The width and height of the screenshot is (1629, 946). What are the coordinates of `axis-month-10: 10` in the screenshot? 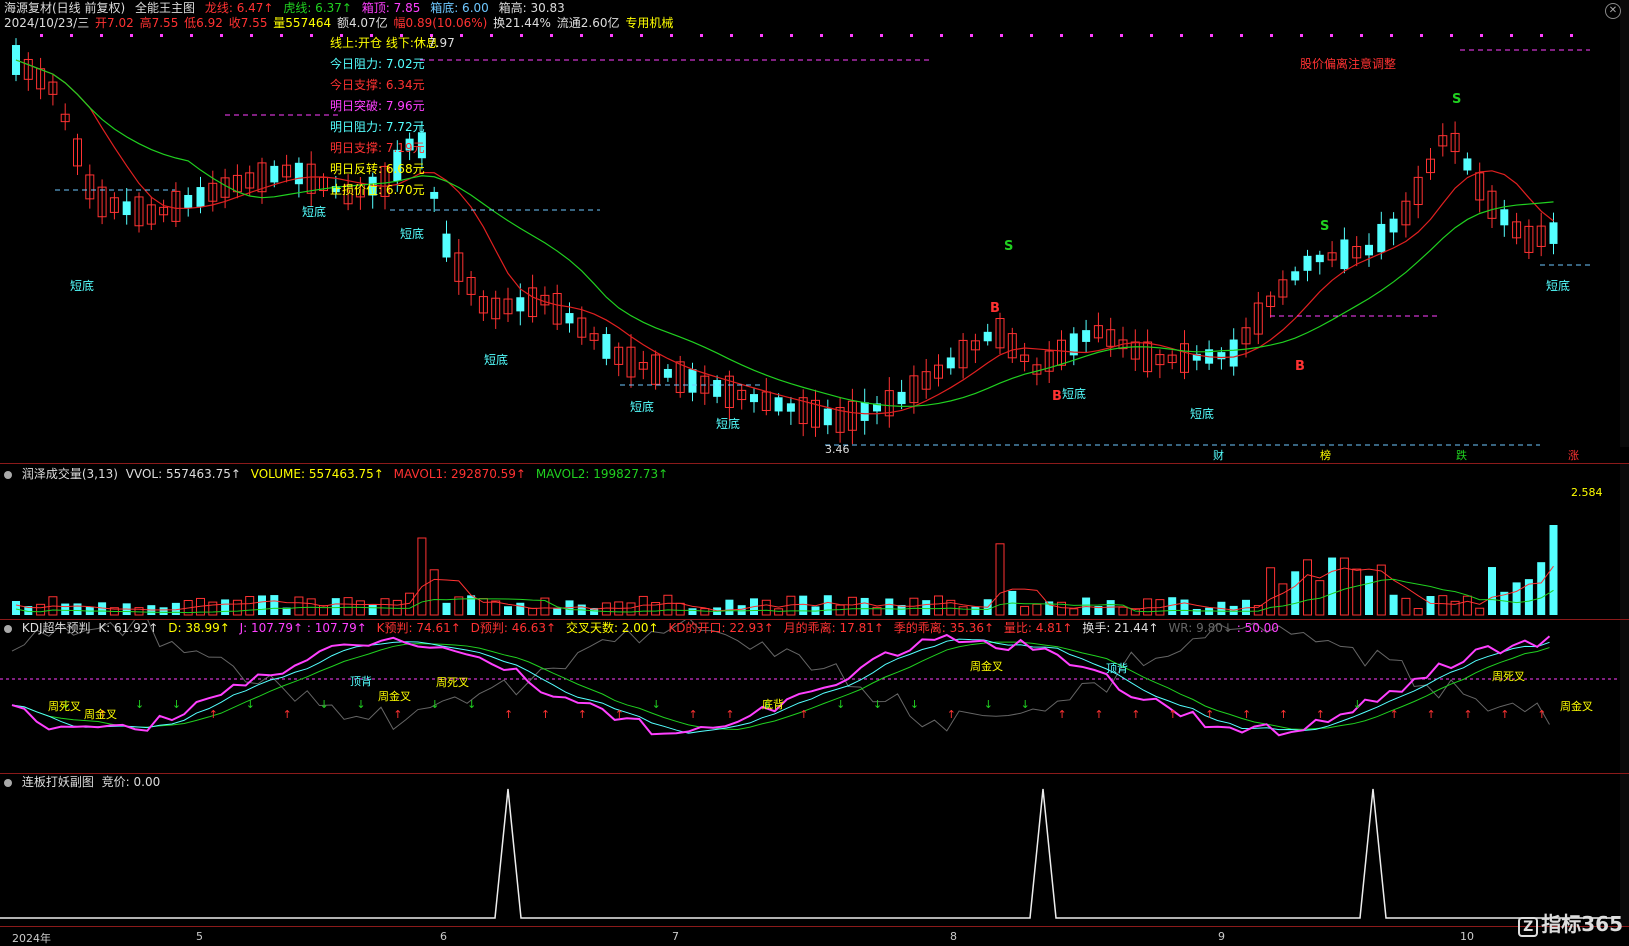 It's located at (1467, 936).